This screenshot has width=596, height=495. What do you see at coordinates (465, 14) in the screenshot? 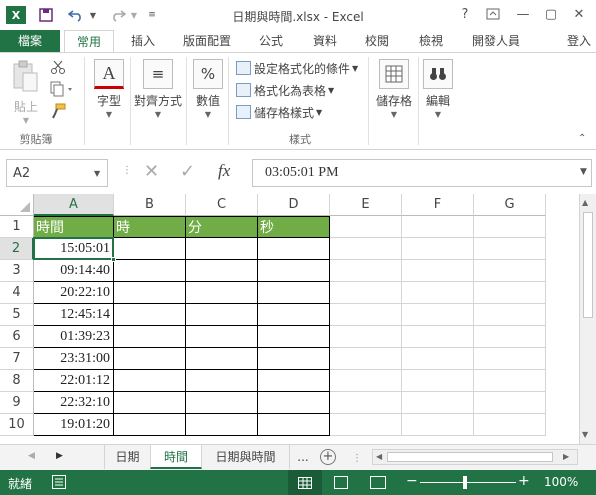
I see `help-button: ?` at bounding box center [465, 14].